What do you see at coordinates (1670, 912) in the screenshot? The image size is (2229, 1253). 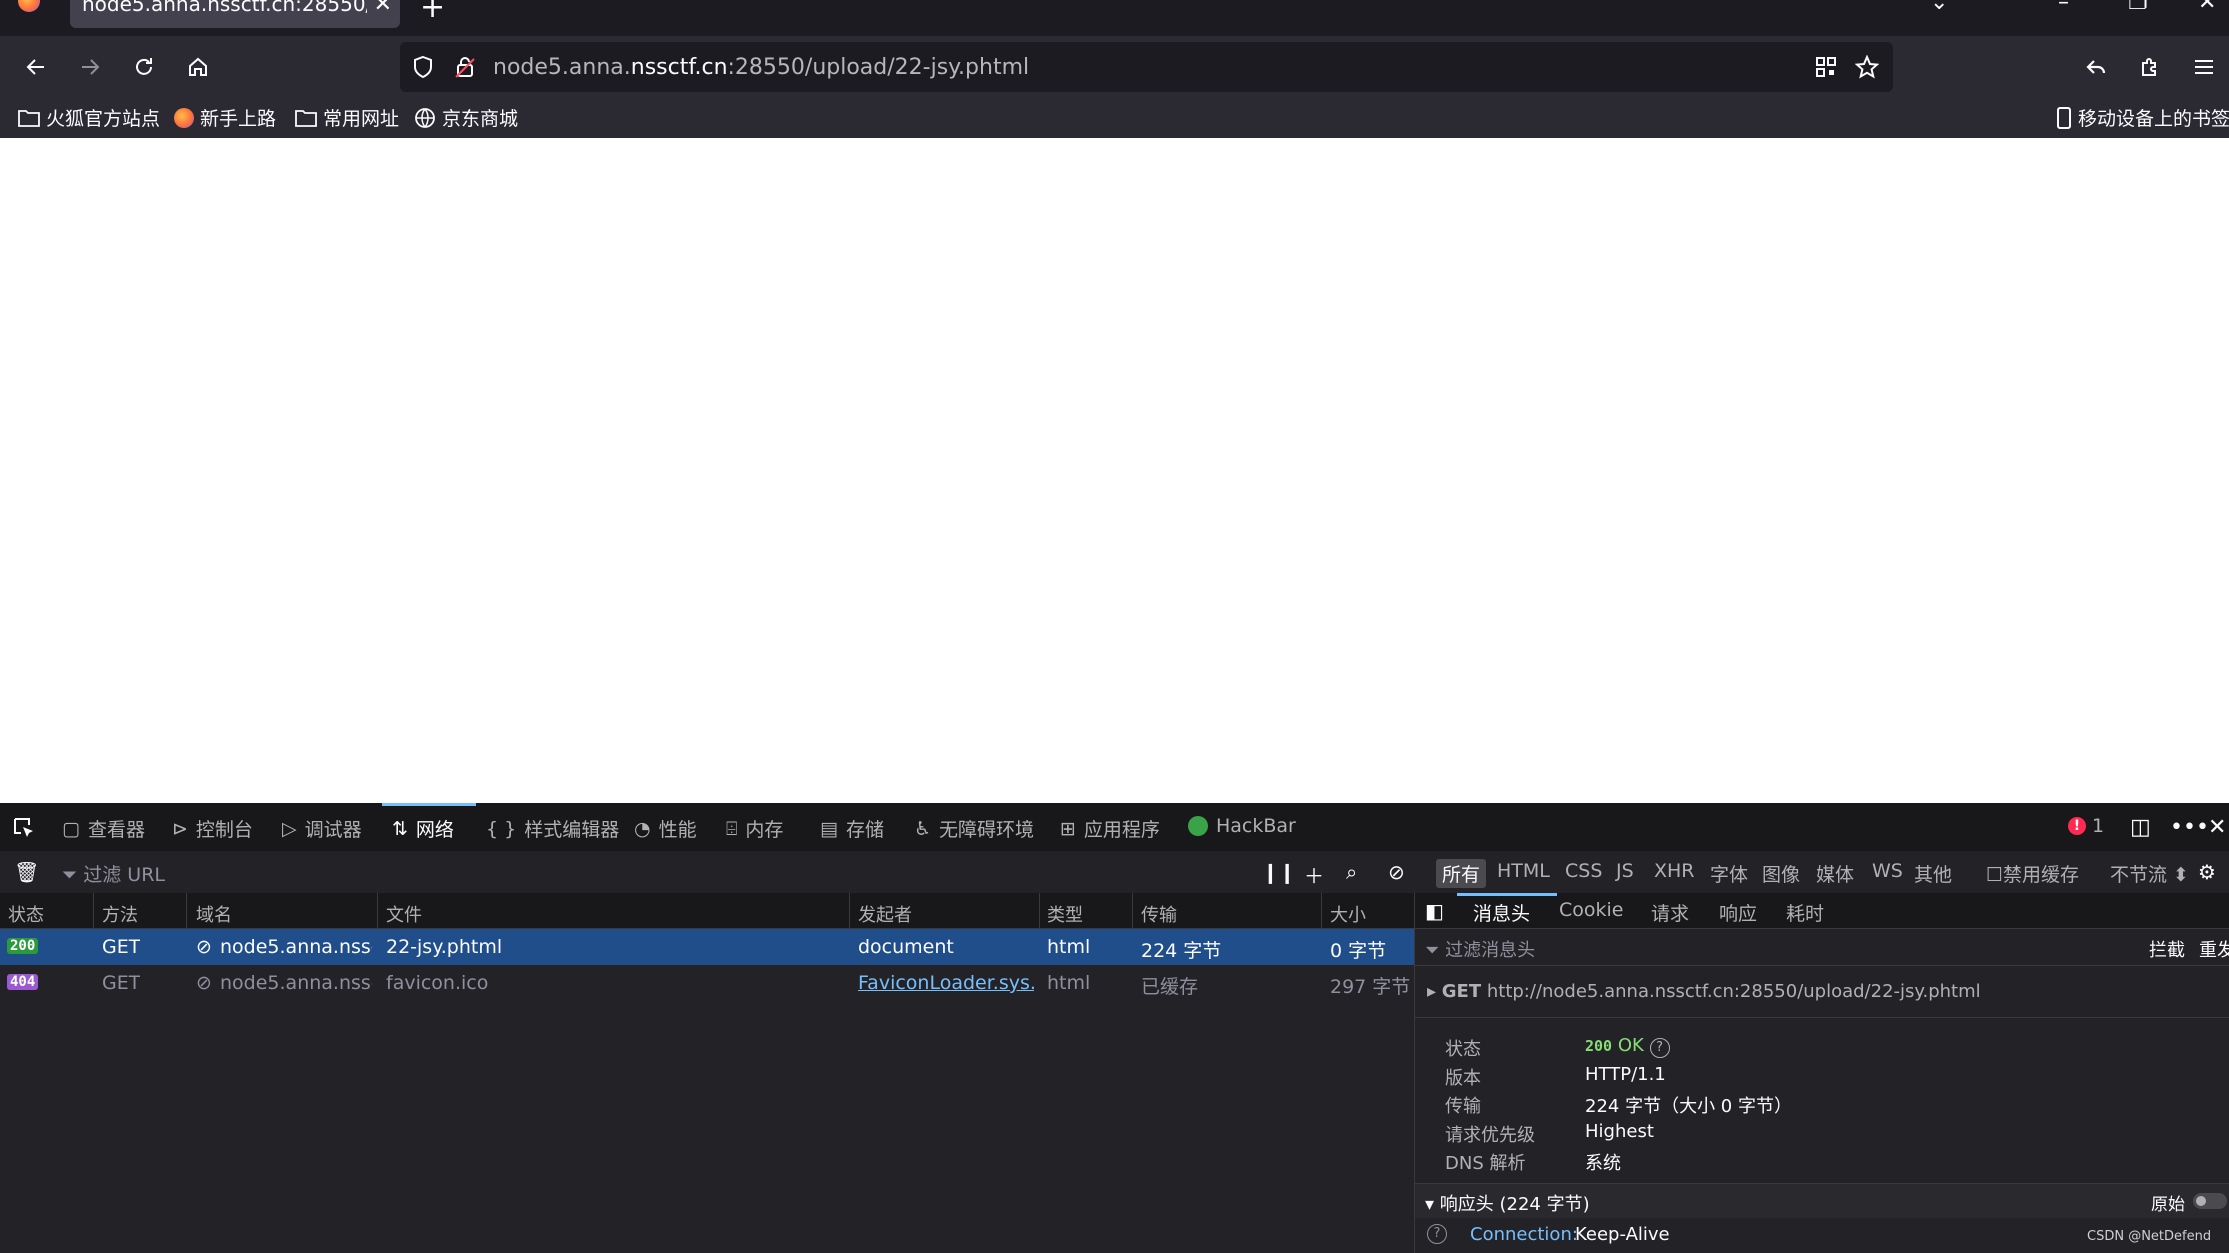 I see `tab-request: 请求` at bounding box center [1670, 912].